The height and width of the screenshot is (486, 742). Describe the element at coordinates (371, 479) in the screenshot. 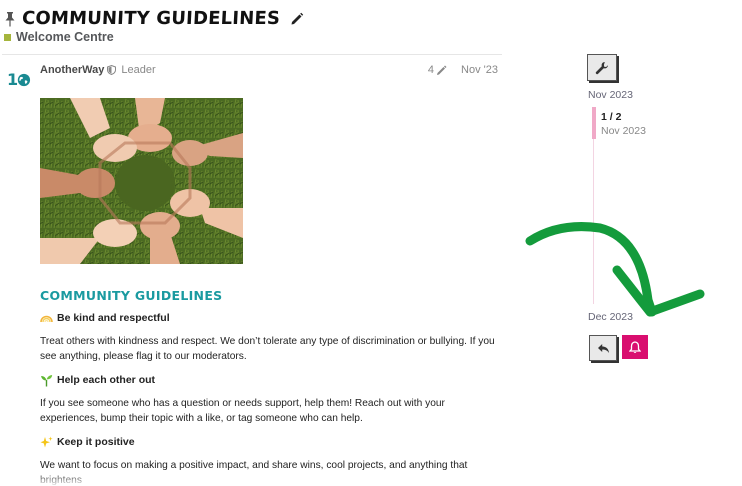

I see `bottom-fade` at that location.